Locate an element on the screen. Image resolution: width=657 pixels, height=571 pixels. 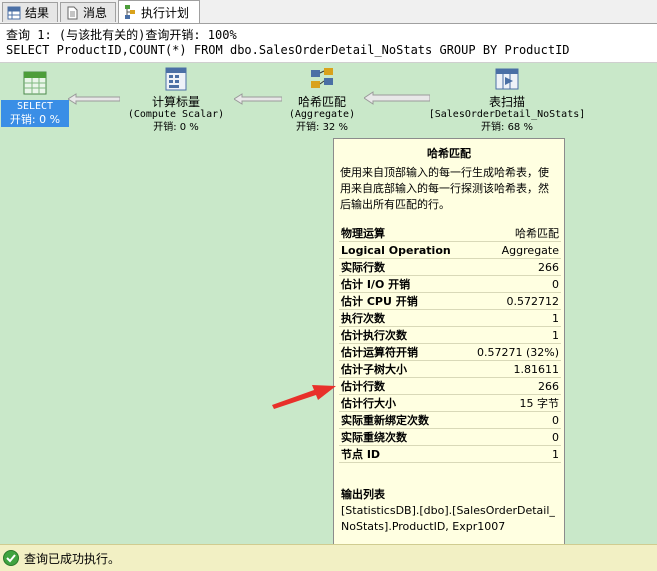
property-row: 节点 ID 1 is located at coordinates (450, 454).